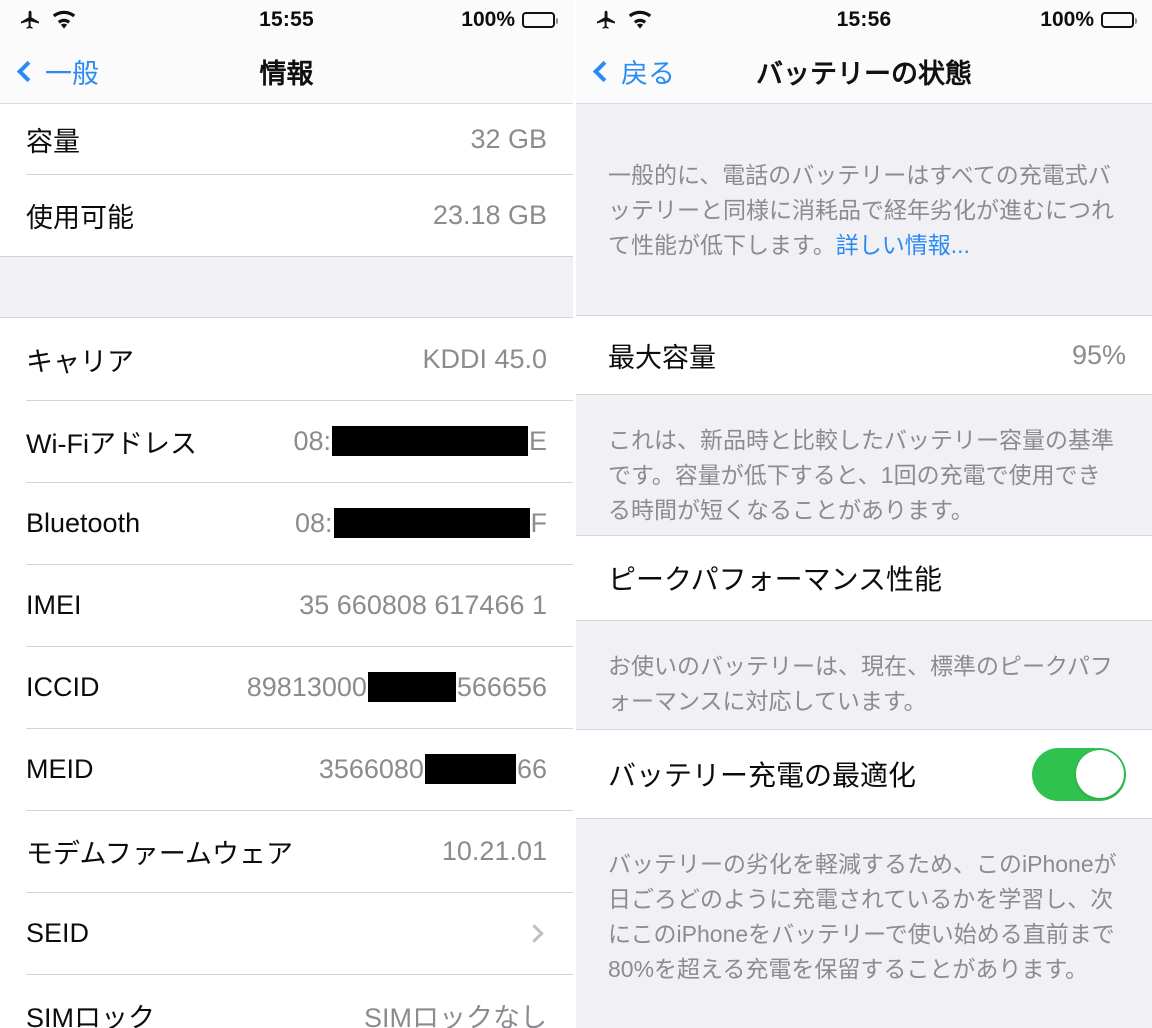 This screenshot has width=1152, height=1028. Describe the element at coordinates (72, 74) in the screenshot. I see `back-button-label: 一般` at that location.